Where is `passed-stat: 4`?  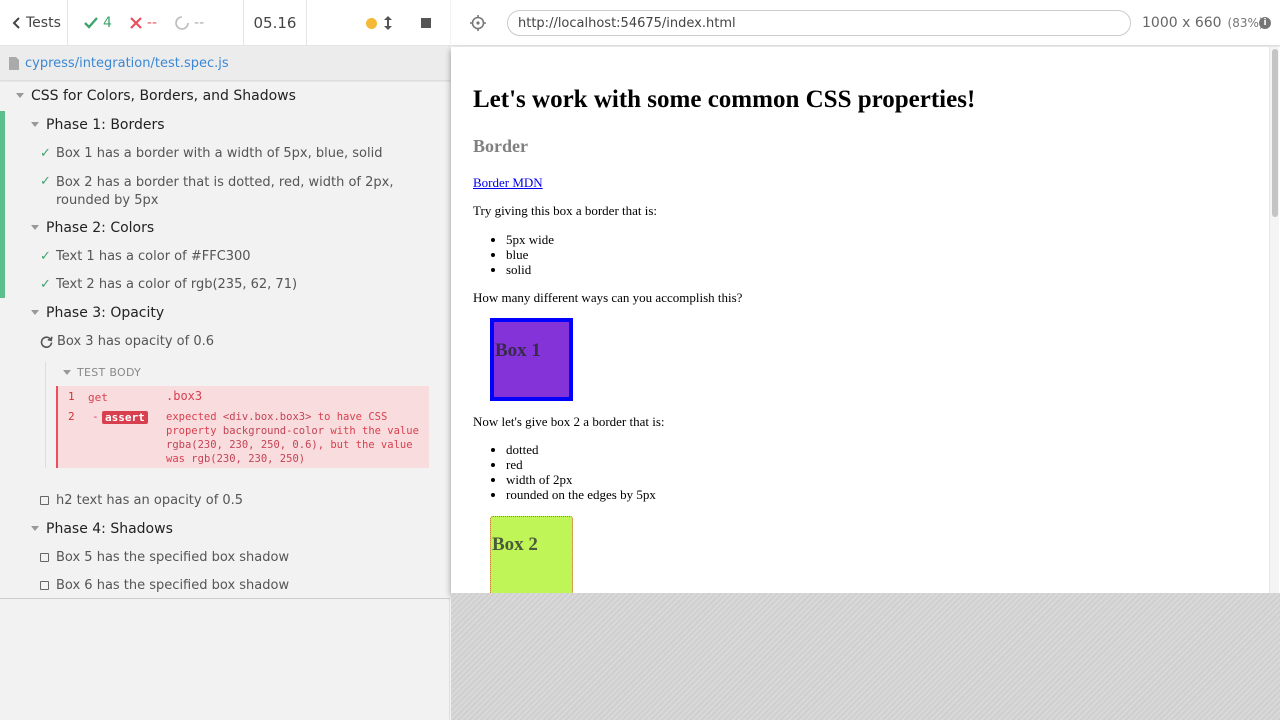
passed-stat: 4 is located at coordinates (98, 23).